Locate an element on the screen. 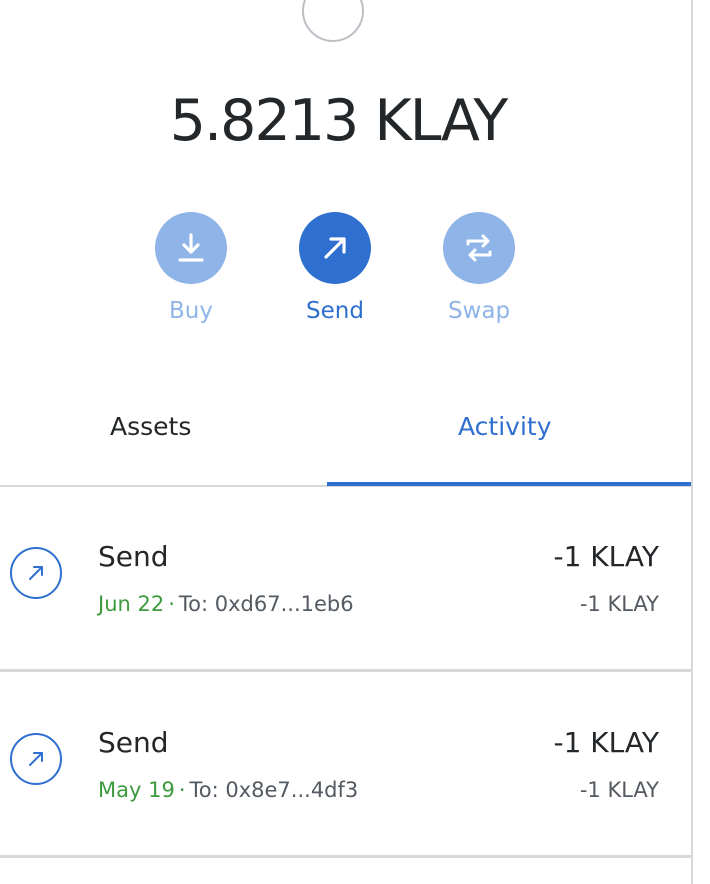 This screenshot has width=710, height=884. download-icon is located at coordinates (191, 247).